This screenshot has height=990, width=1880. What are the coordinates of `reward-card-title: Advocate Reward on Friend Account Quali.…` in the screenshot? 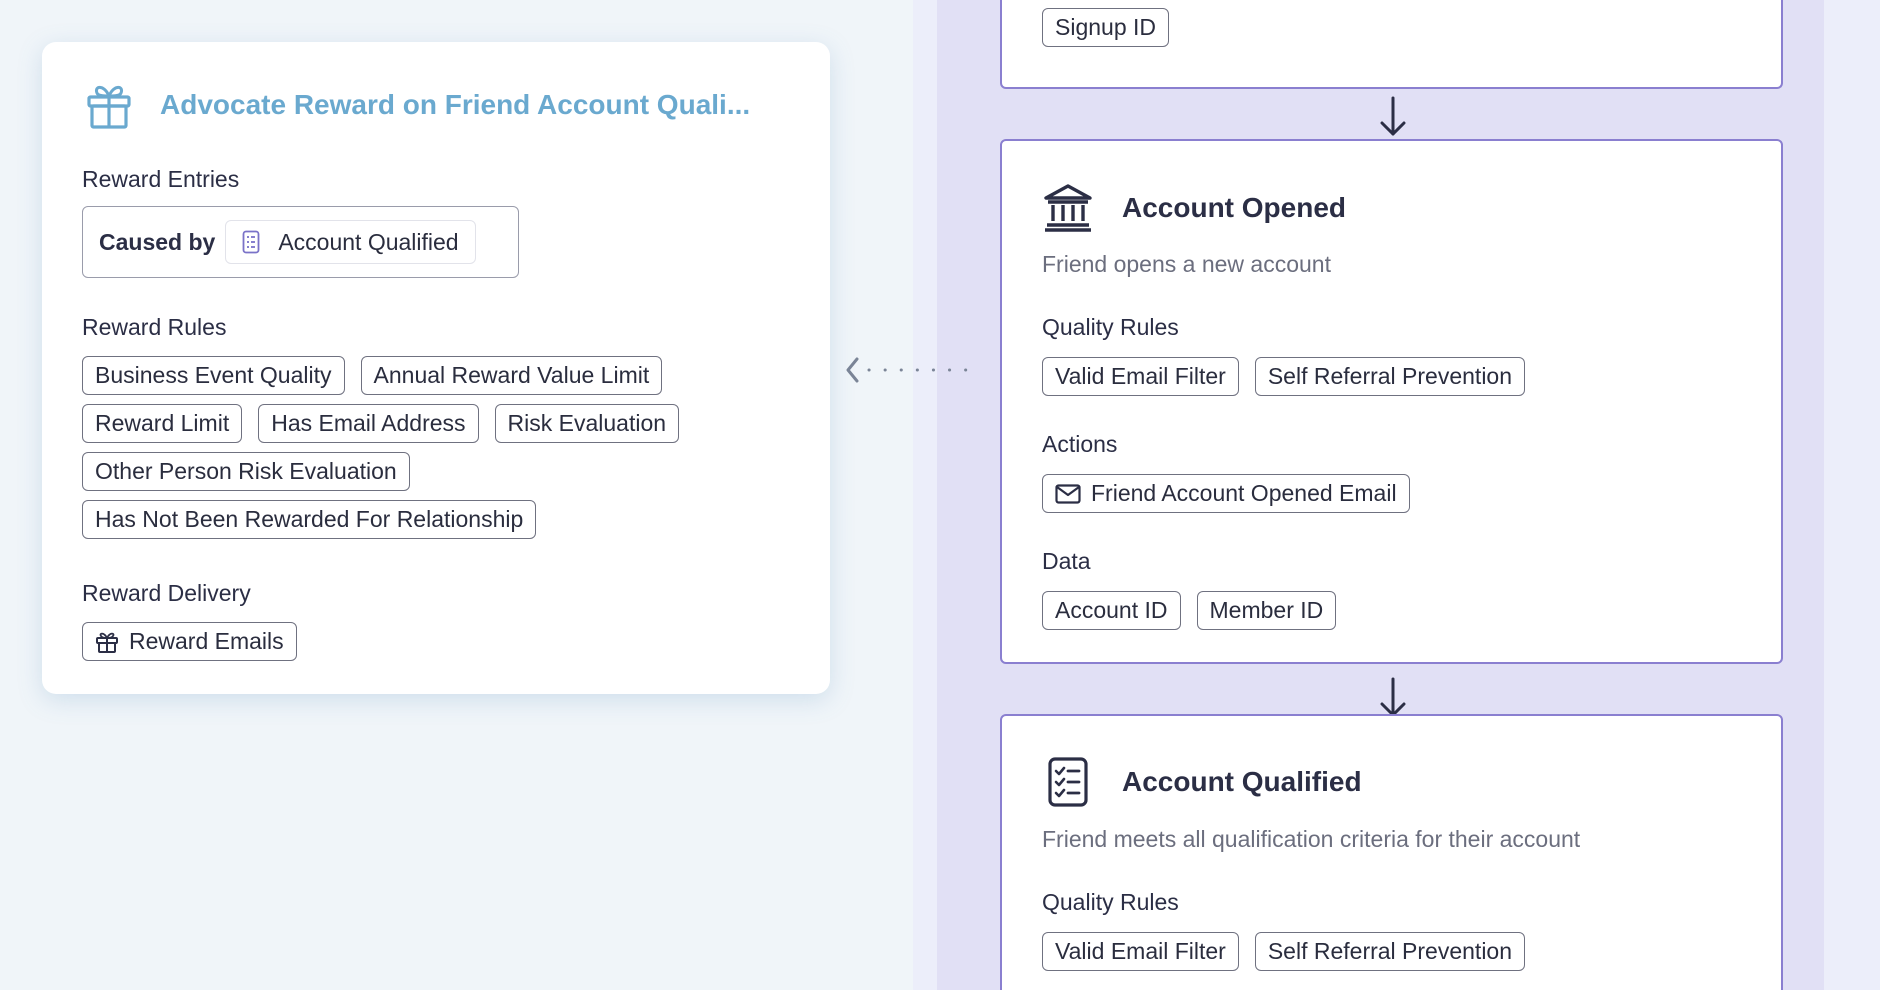 It's located at (470, 105).